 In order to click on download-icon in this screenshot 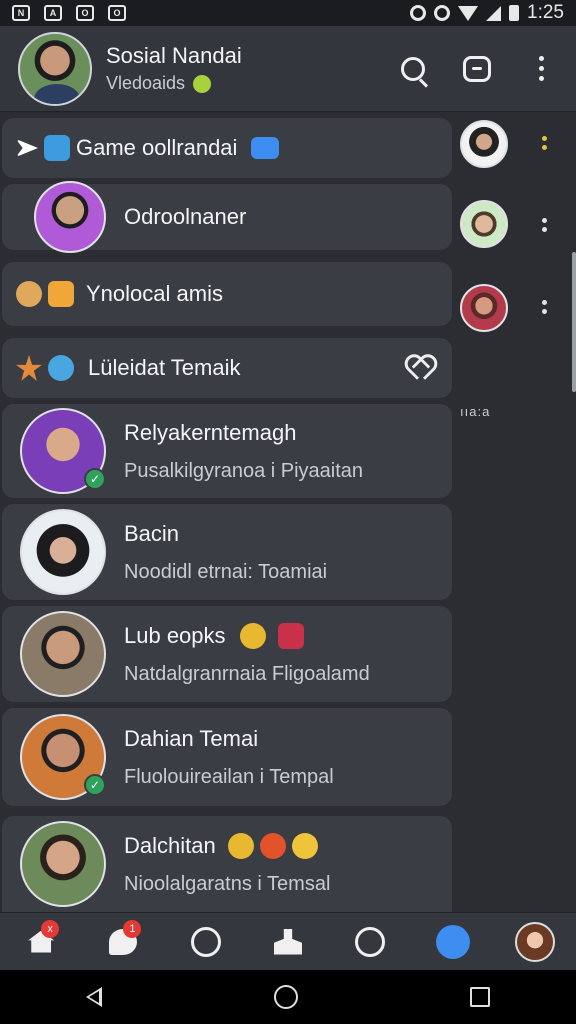, I will do `click(370, 941)`.